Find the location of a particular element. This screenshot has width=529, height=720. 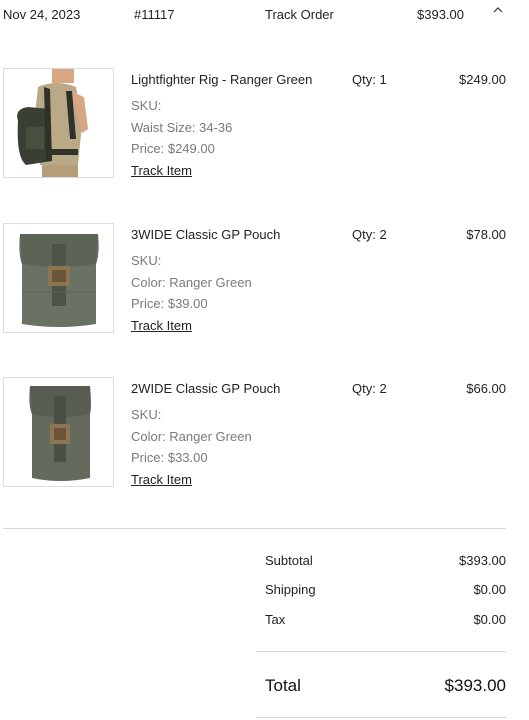

track-order-link: Track Order is located at coordinates (299, 14).